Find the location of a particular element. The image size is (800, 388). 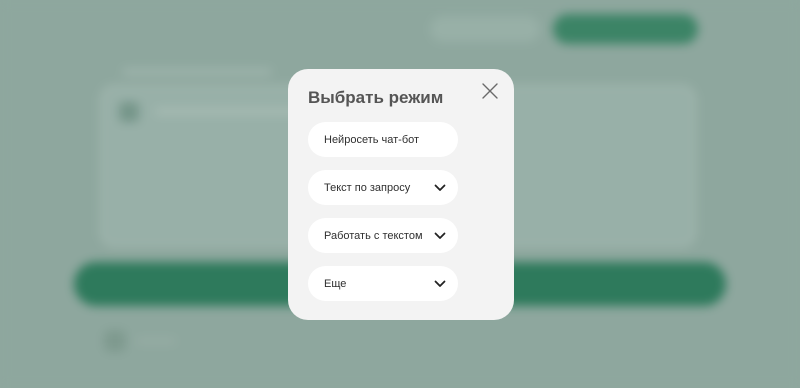

background-footer-text is located at coordinates (156, 341).